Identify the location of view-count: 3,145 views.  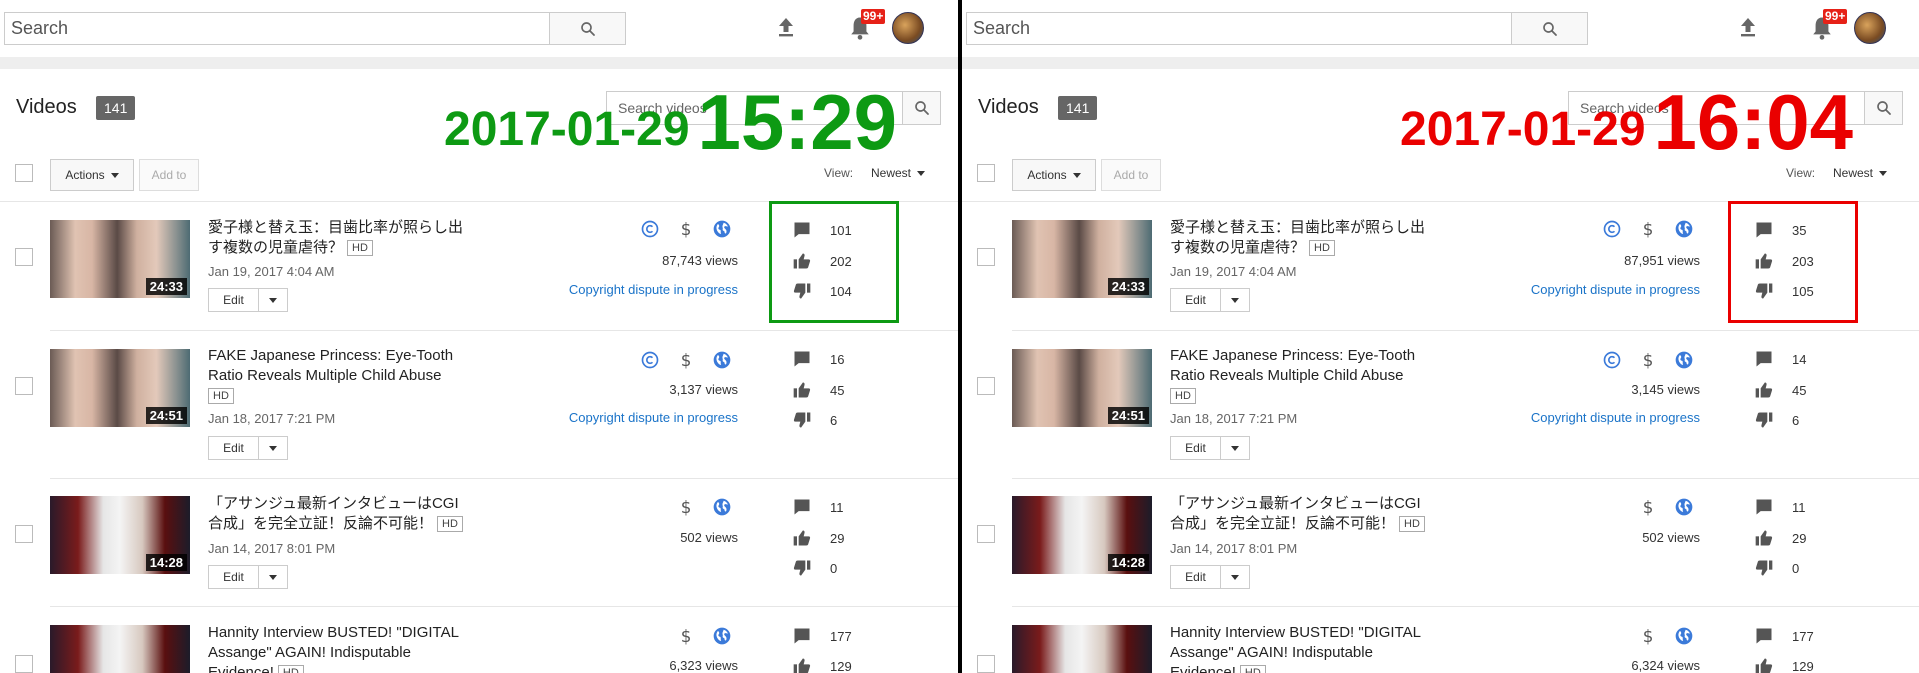
(1665, 389).